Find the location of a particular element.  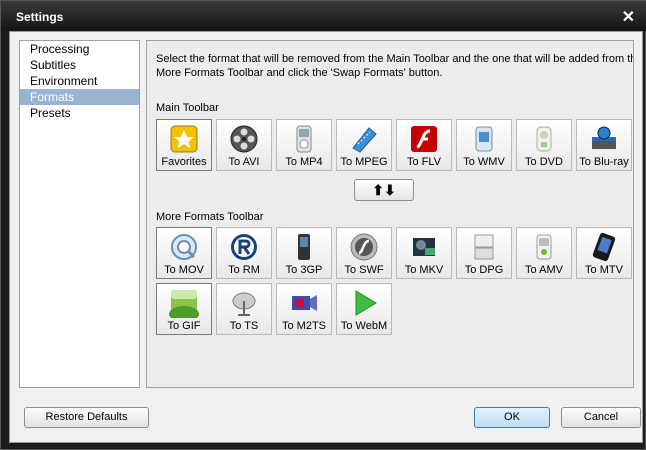

format-button-label: To 3GP is located at coordinates (304, 270).